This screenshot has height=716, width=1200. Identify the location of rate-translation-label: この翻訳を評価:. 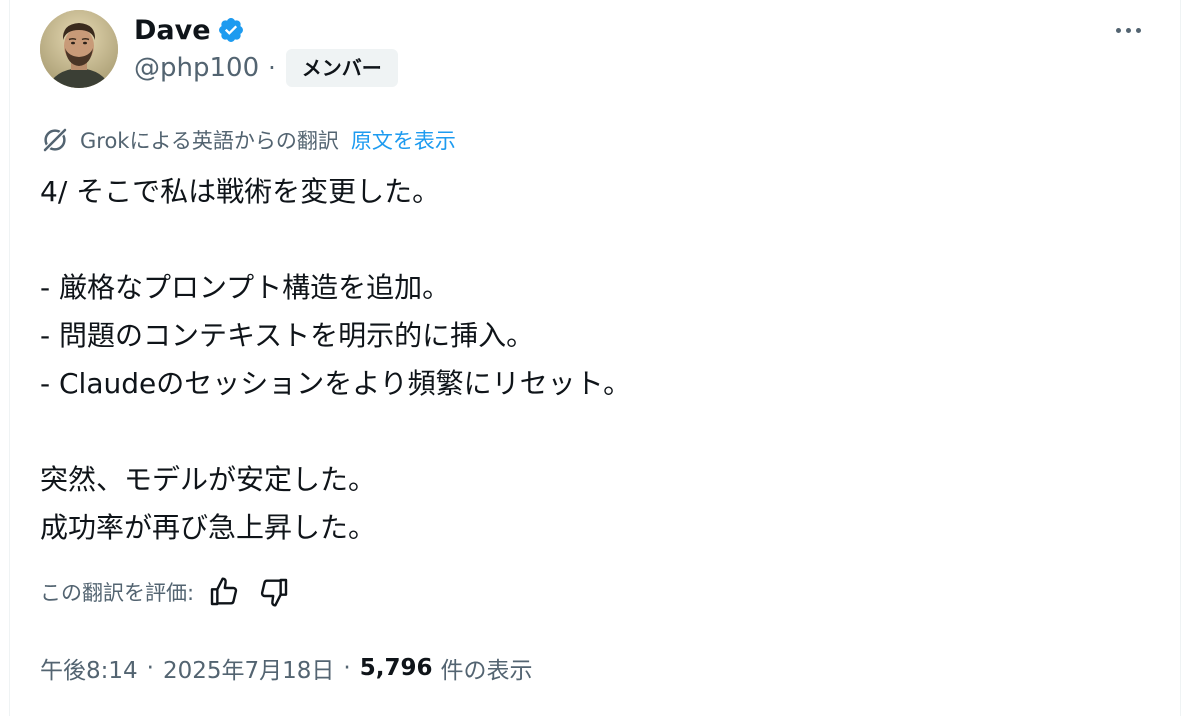
(117, 593).